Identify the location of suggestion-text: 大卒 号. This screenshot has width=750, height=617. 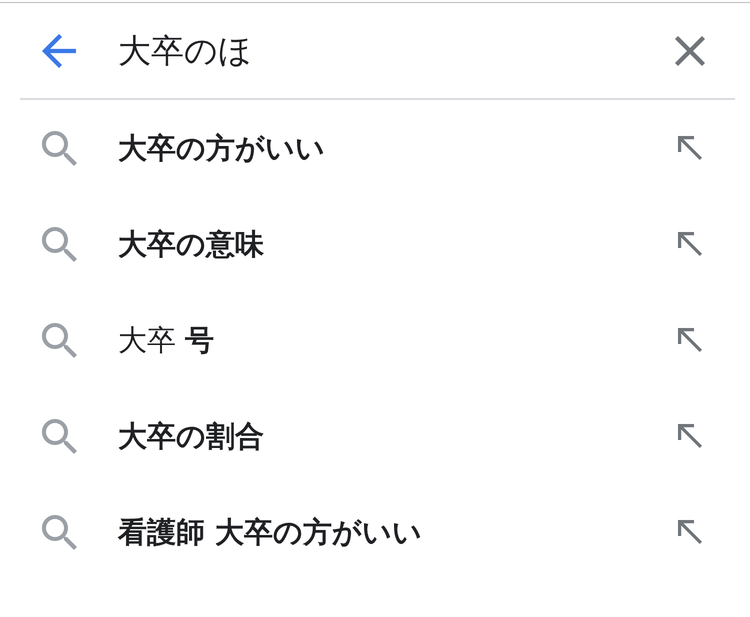
(398, 340).